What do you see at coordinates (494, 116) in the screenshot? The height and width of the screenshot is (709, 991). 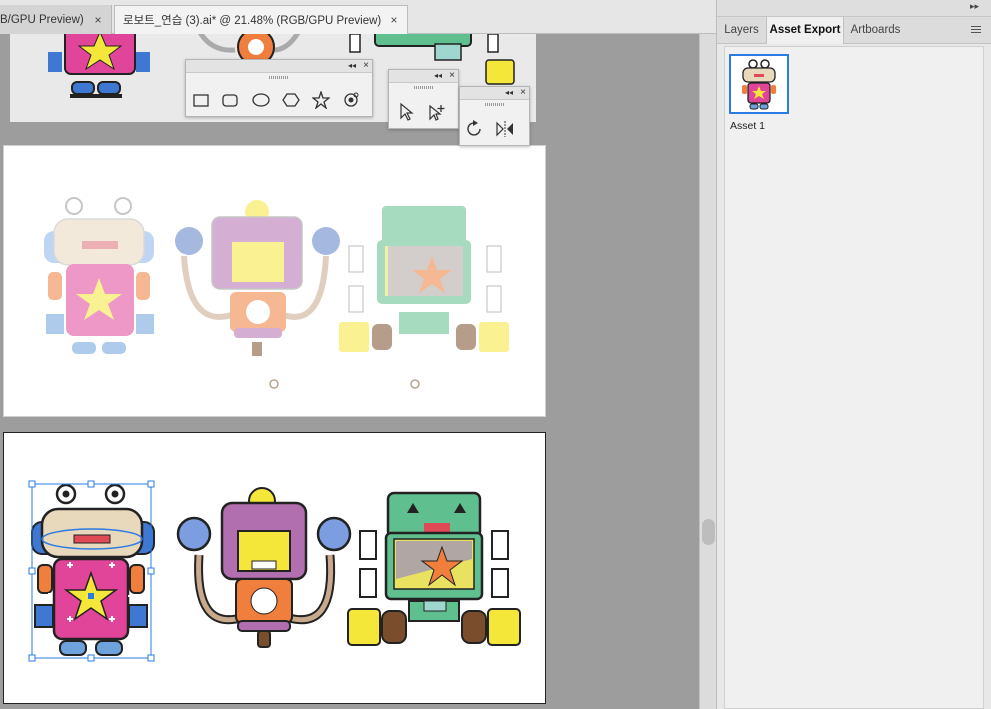 I see `transform-tools-panel: ◂◂ ×` at bounding box center [494, 116].